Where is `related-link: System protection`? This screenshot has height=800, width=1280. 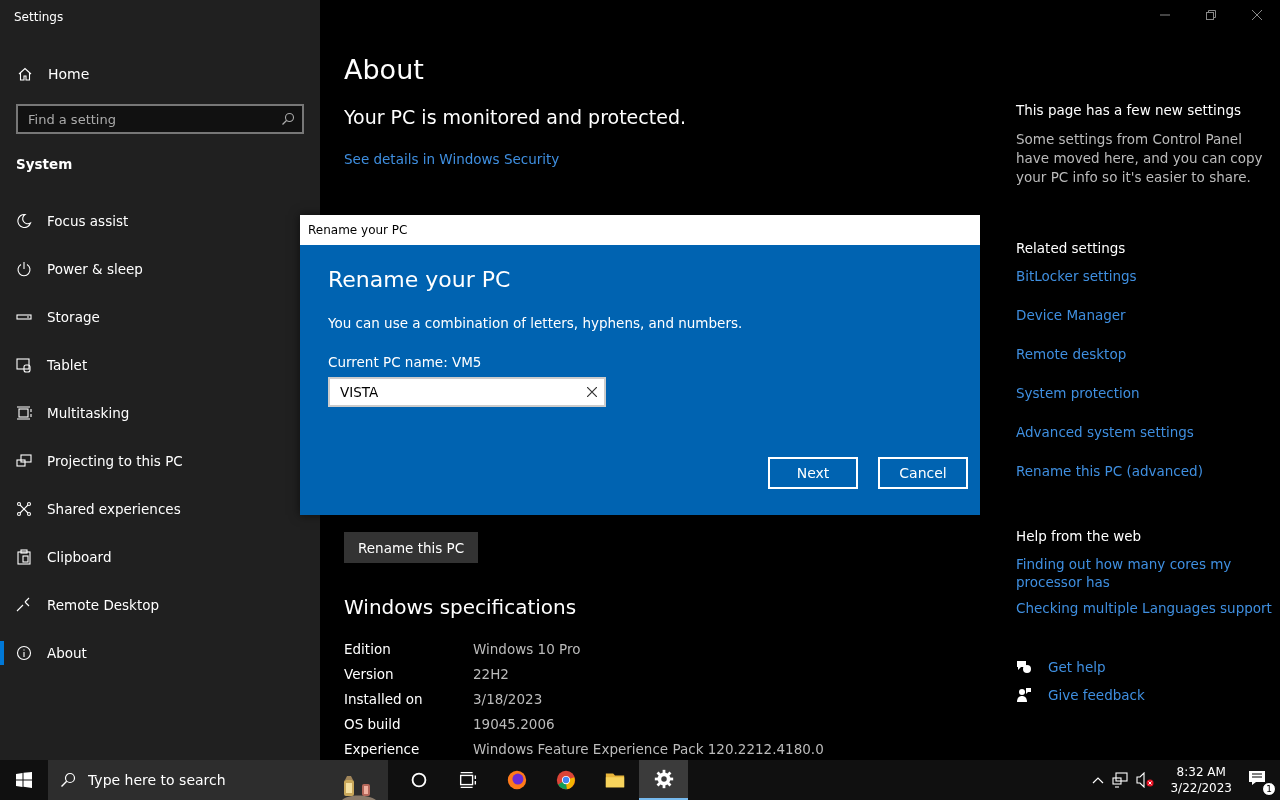 related-link: System protection is located at coordinates (1147, 393).